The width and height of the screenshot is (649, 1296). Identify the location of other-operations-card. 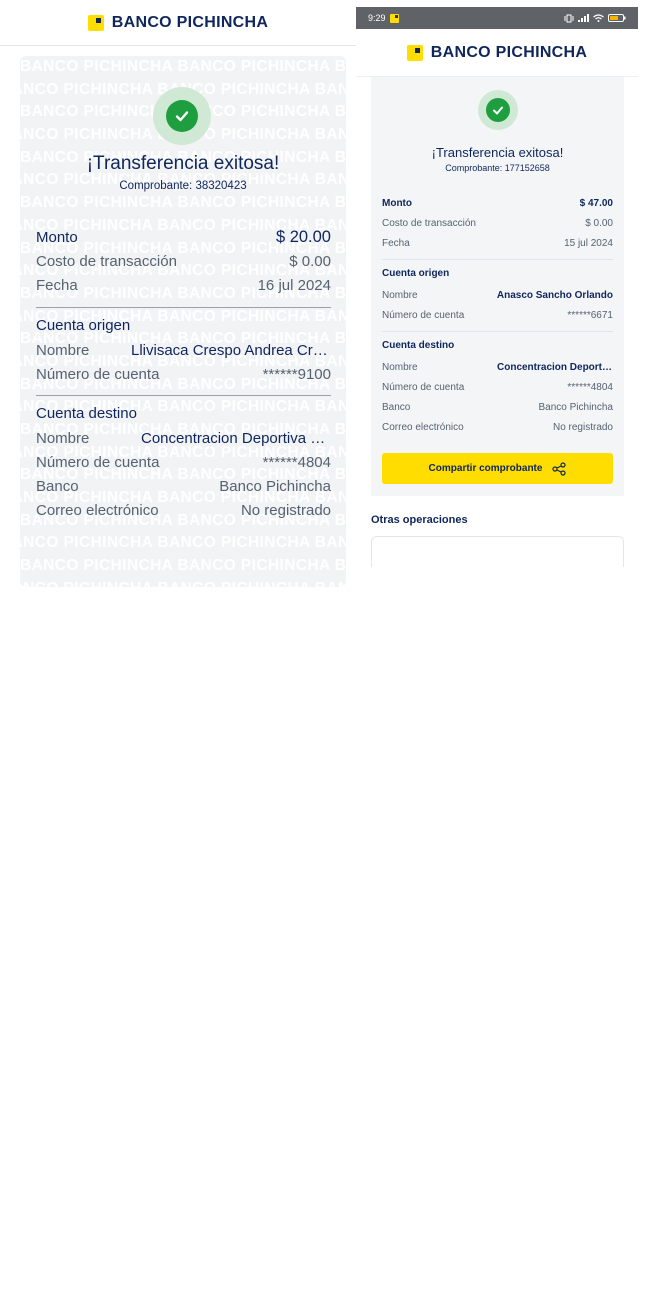
(497, 551).